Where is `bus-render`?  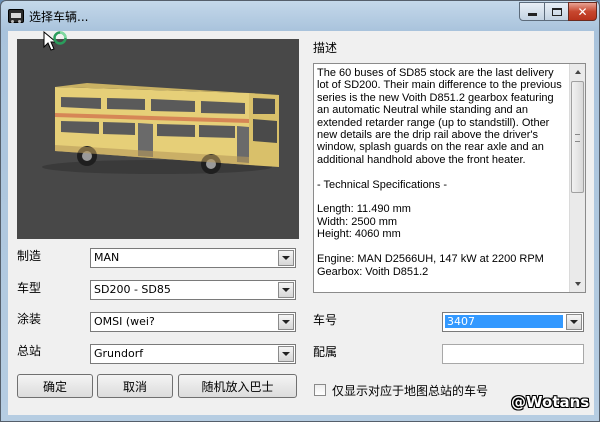
bus-render is located at coordinates (160, 128).